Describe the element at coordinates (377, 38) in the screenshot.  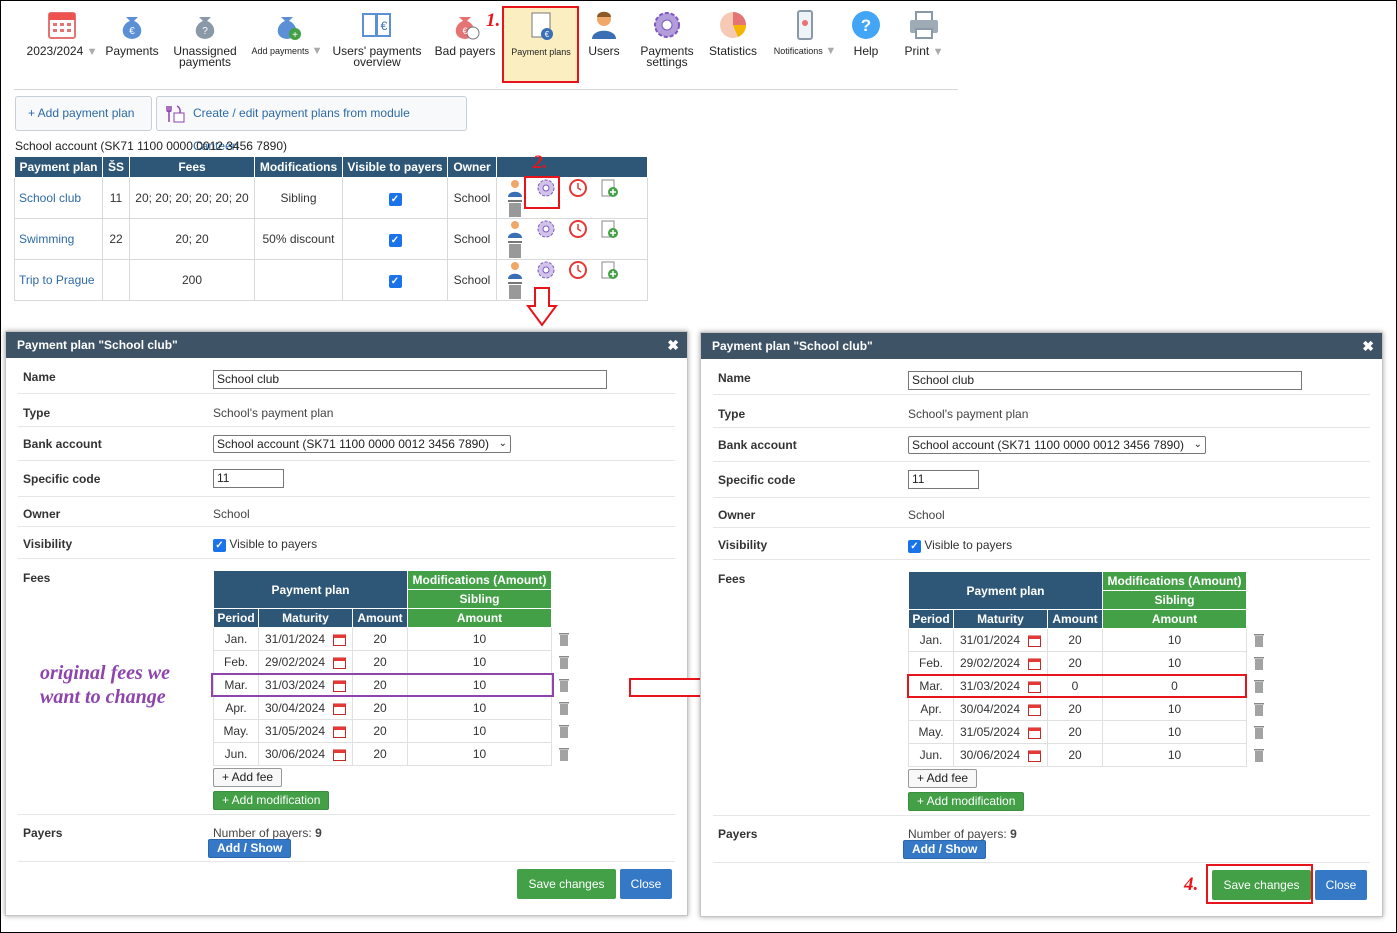
I see `toolbar-users-overview: € Users' payments overview` at that location.